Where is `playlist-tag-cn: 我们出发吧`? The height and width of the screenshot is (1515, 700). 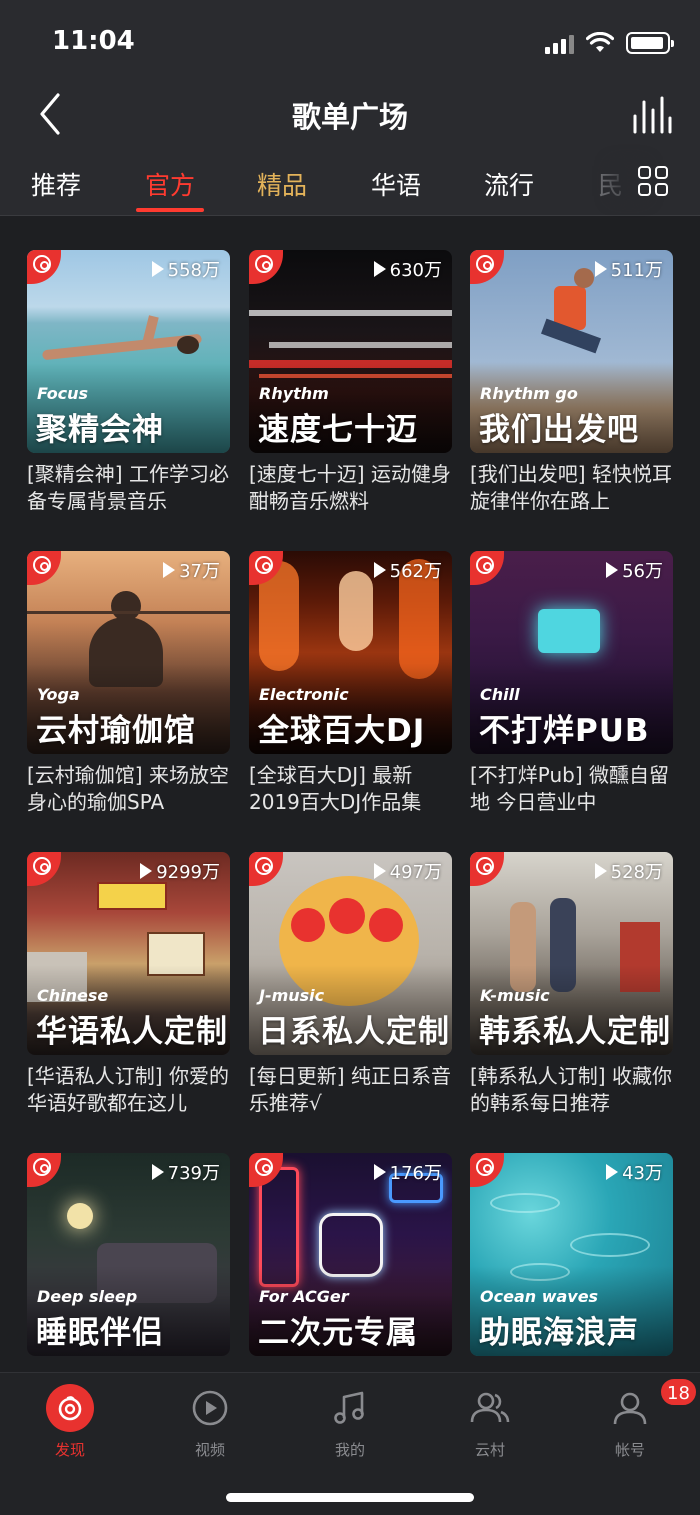
playlist-tag-cn: 我们出发吧 is located at coordinates (559, 430).